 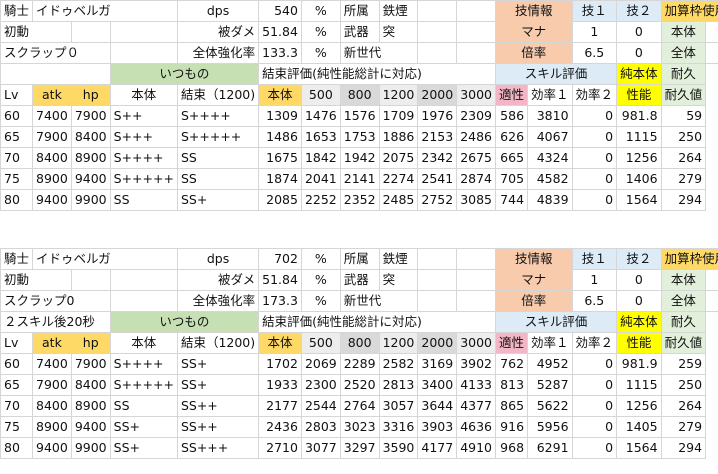 I want to click on table-cell: 60, so click(x=17, y=364).